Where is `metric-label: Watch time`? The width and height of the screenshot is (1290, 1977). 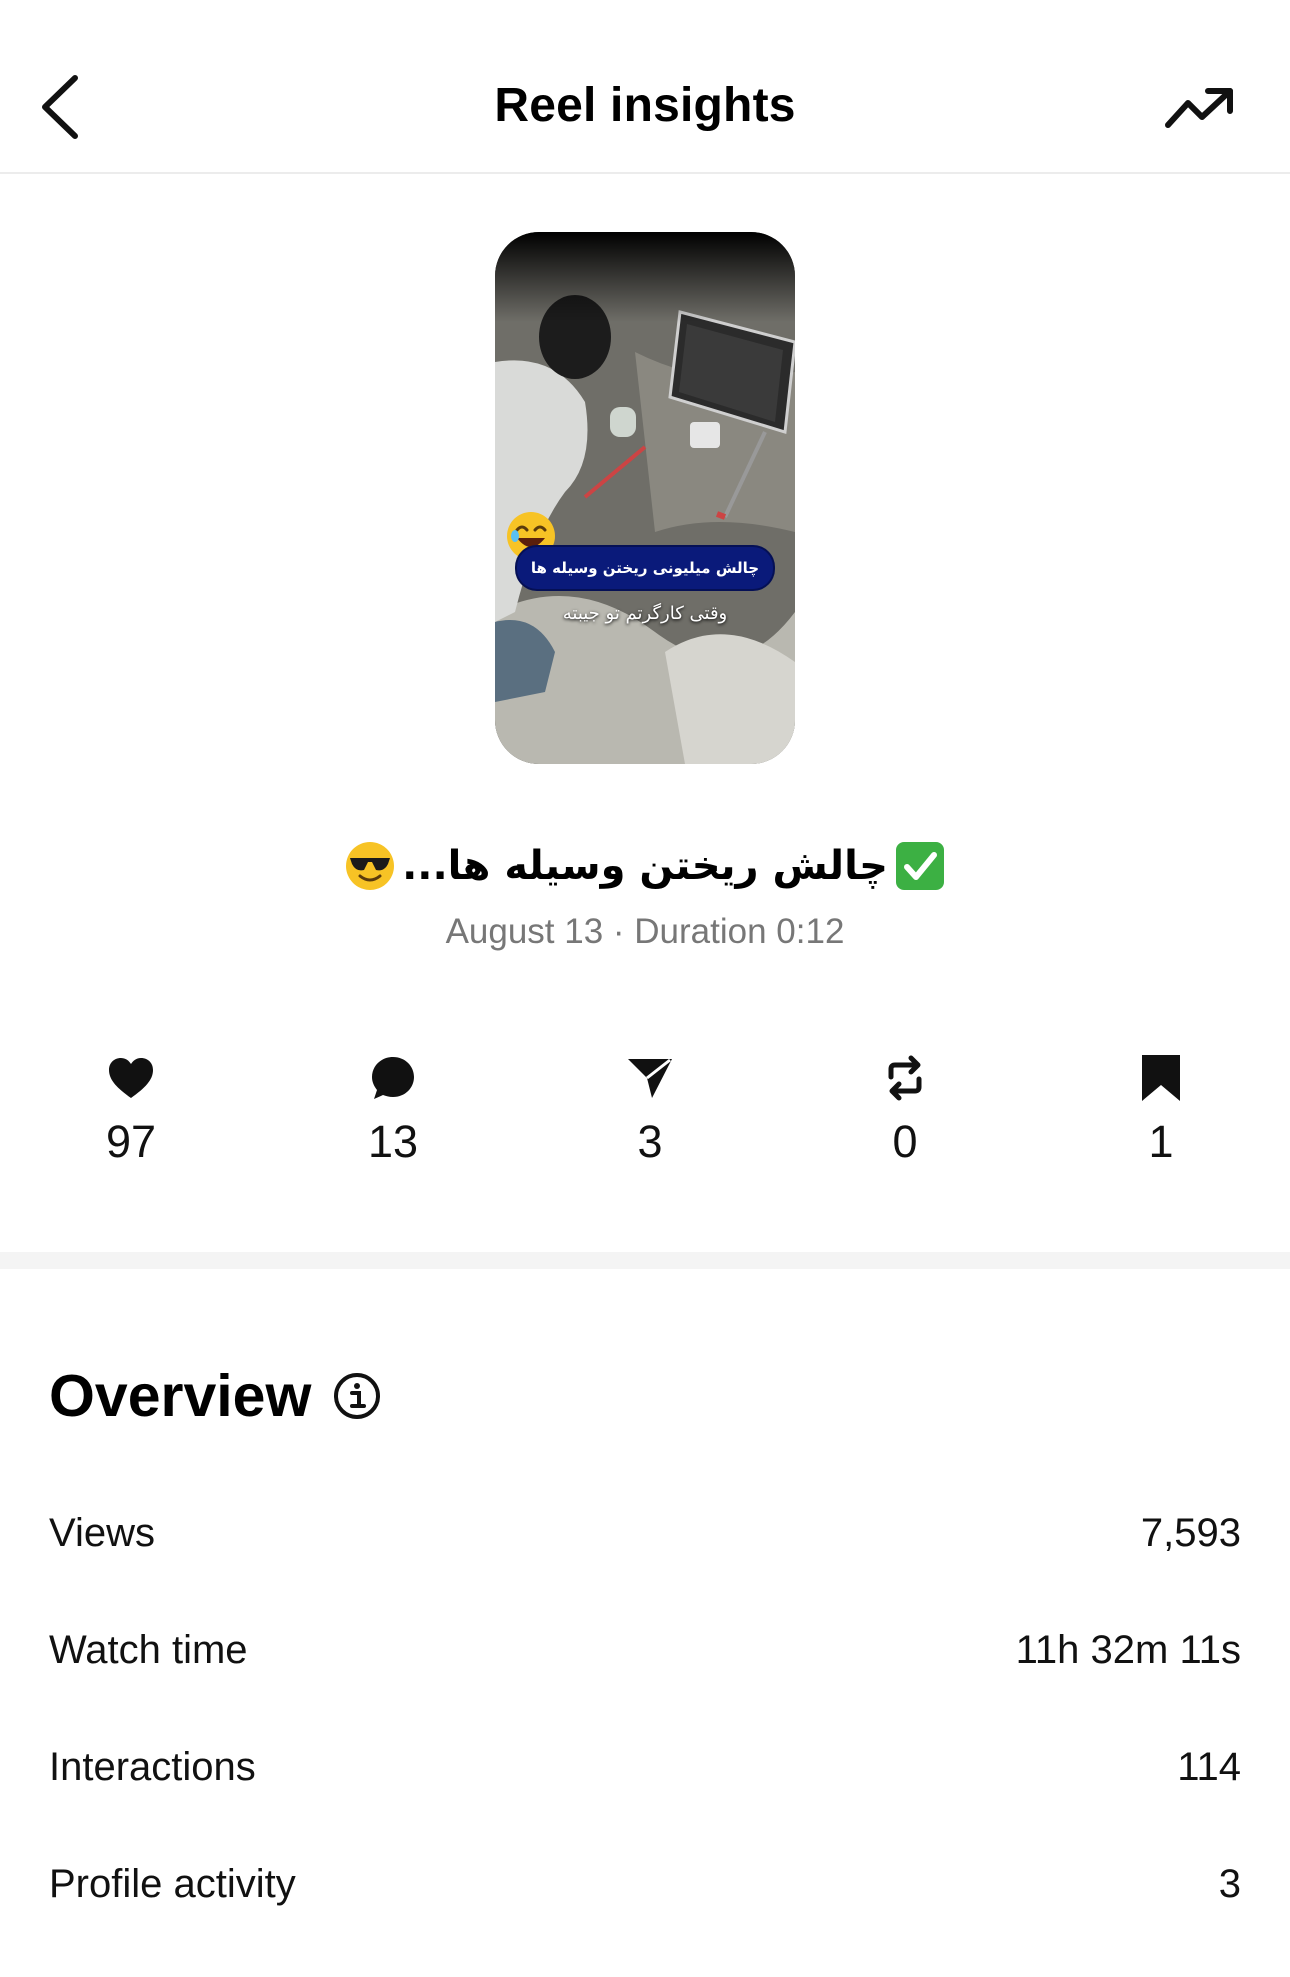
metric-label: Watch time is located at coordinates (148, 1649).